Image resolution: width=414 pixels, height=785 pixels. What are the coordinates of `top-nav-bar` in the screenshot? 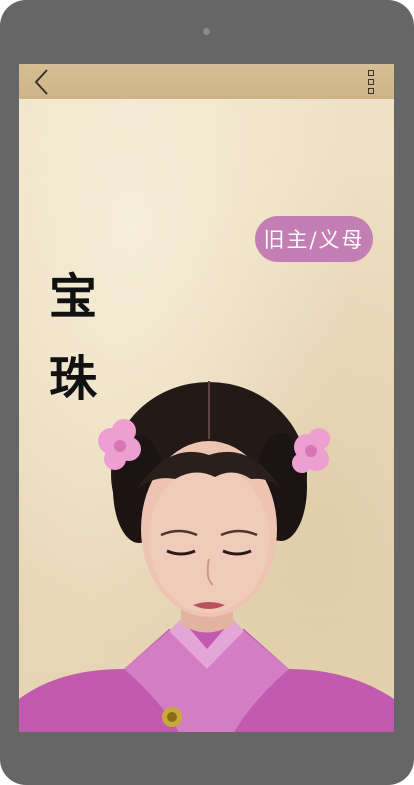 It's located at (206, 81).